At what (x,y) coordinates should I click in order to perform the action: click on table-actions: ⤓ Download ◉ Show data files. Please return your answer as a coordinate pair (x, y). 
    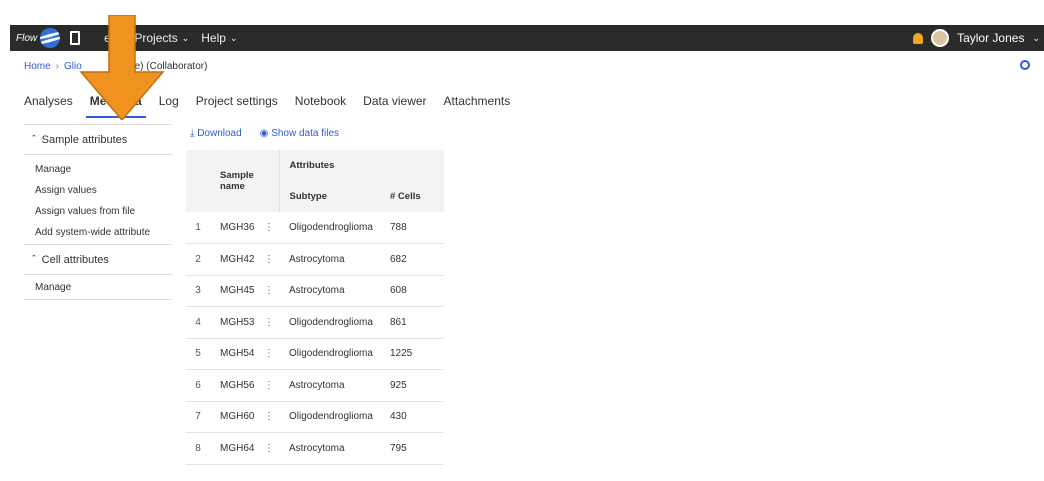
    Looking at the image, I should click on (264, 133).